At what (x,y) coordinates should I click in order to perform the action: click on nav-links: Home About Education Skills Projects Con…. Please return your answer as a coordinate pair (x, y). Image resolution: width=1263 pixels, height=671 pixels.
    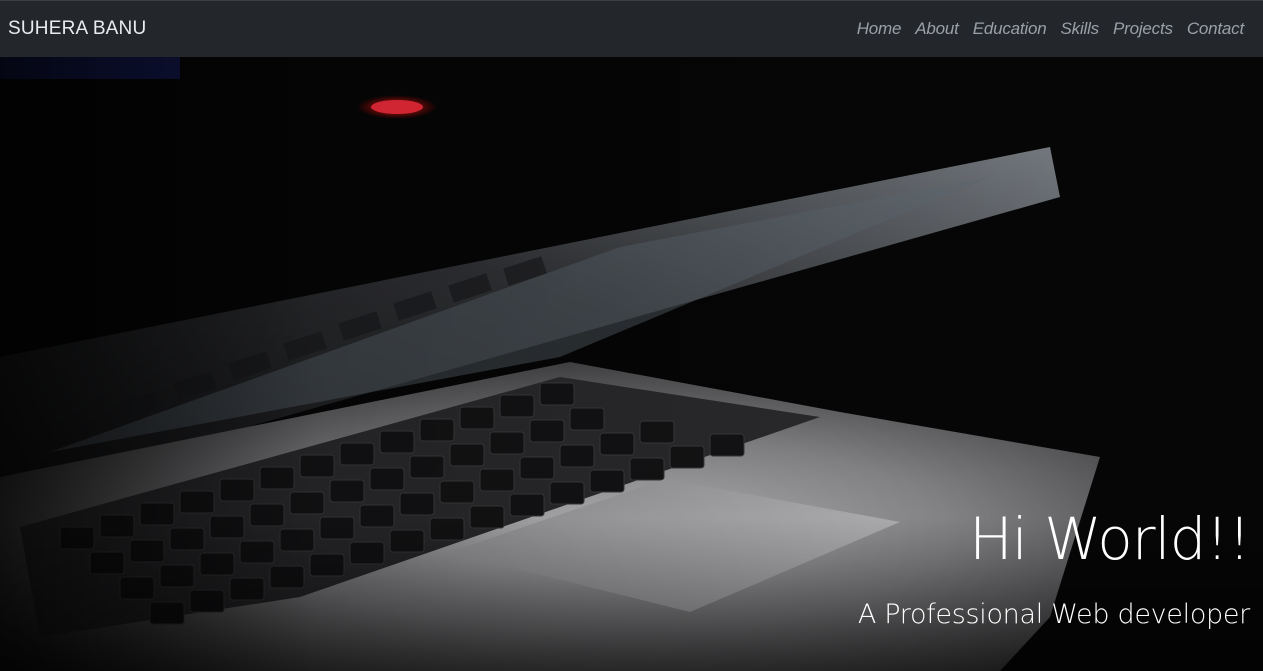
    Looking at the image, I should click on (1050, 29).